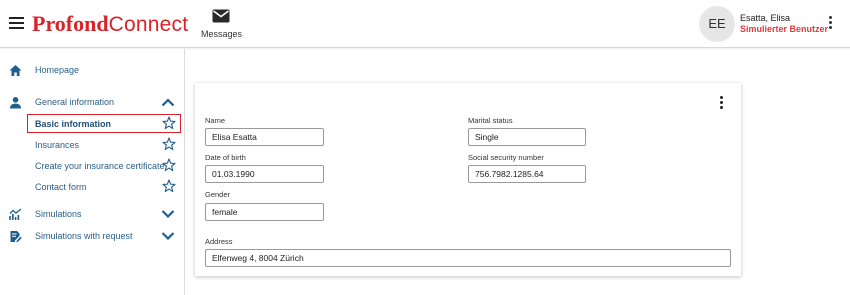  What do you see at coordinates (225, 157) in the screenshot?
I see `date-of-birth-label: Date of birth` at bounding box center [225, 157].